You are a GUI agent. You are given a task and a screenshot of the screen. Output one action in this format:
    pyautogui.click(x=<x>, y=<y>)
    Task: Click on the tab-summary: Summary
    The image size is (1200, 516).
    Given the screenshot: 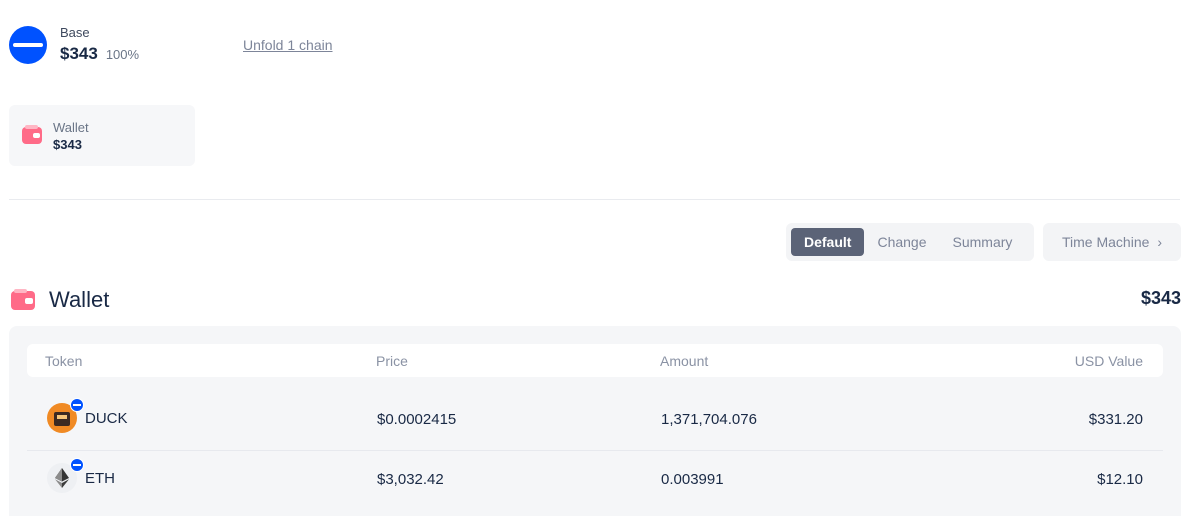 What is the action you would take?
    pyautogui.click(x=983, y=242)
    